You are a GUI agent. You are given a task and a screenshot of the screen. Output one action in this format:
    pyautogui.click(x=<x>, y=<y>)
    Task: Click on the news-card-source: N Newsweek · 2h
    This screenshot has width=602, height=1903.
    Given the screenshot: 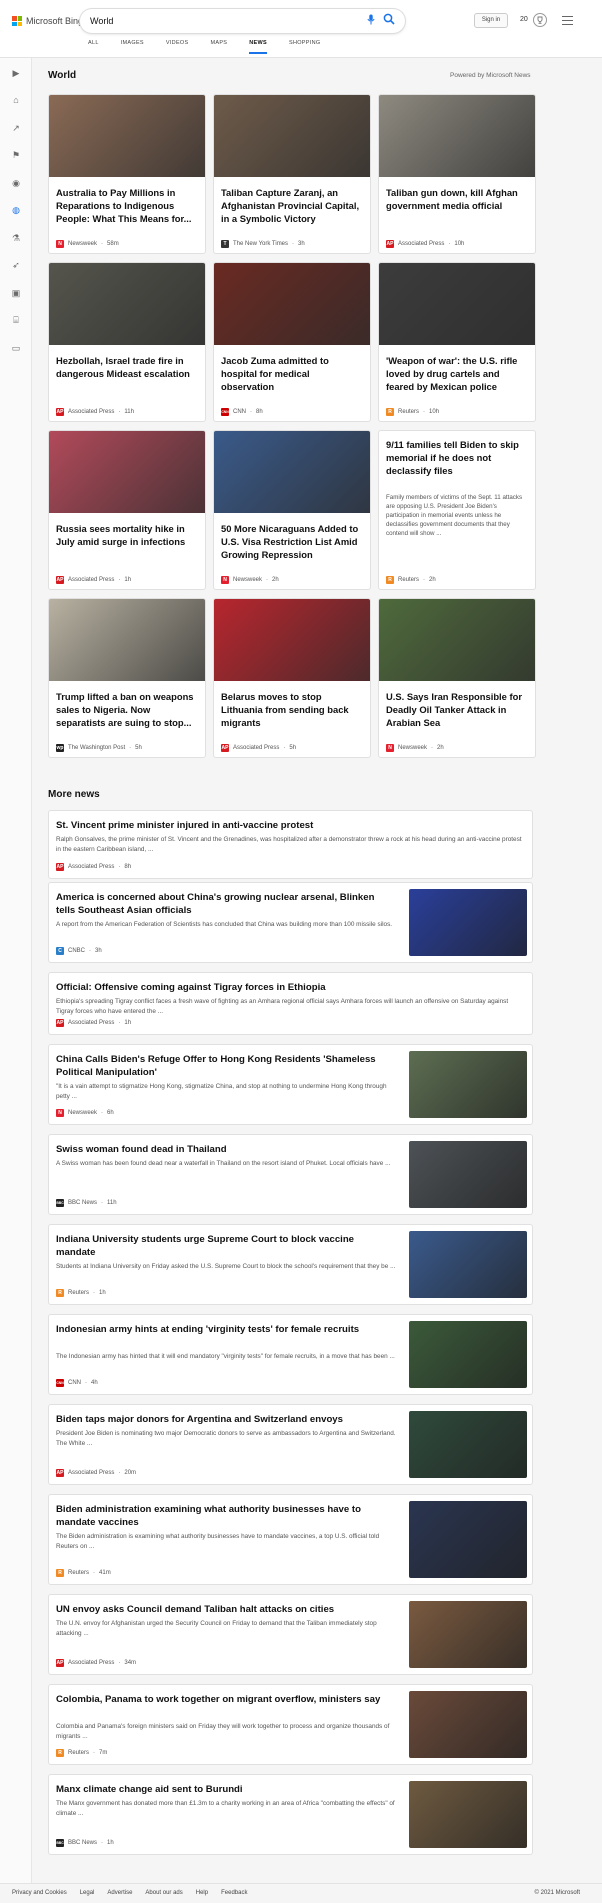 What is the action you would take?
    pyautogui.click(x=250, y=580)
    